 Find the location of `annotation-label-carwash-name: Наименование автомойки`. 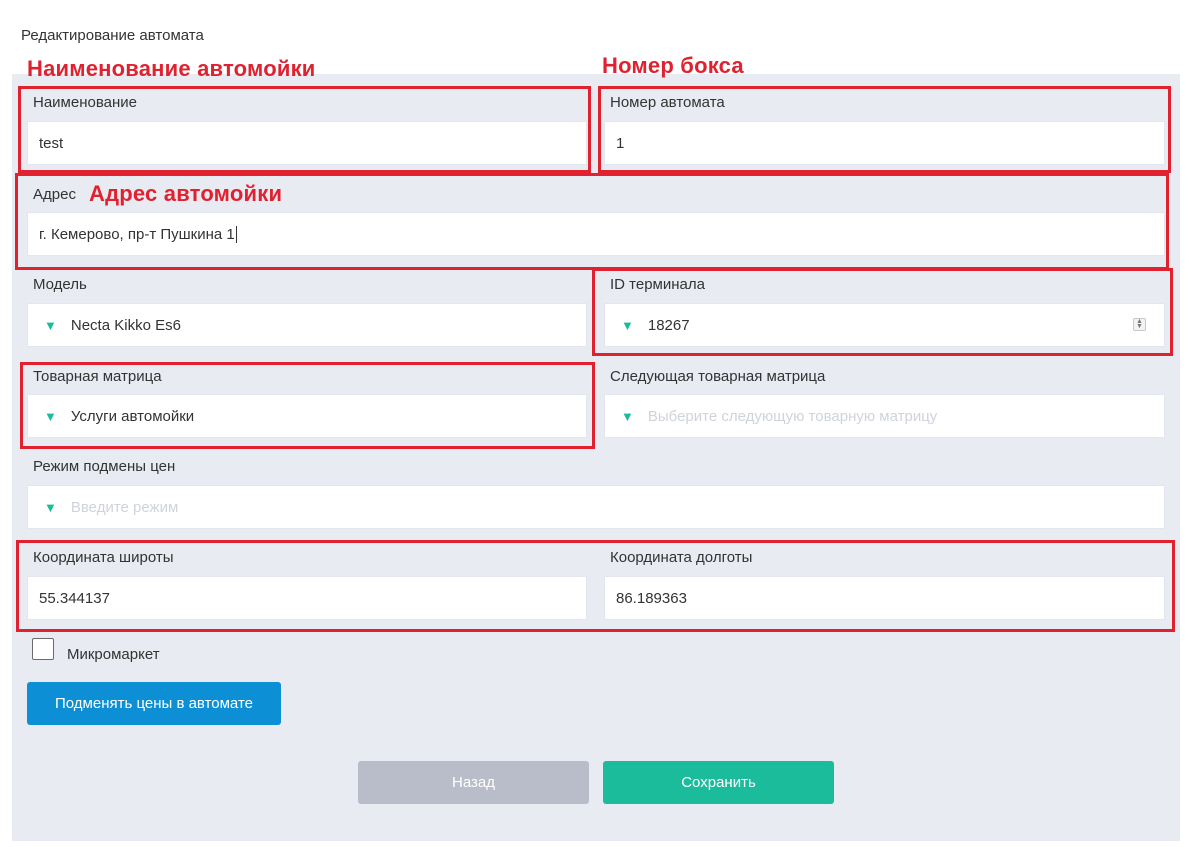

annotation-label-carwash-name: Наименование автомойки is located at coordinates (171, 68).